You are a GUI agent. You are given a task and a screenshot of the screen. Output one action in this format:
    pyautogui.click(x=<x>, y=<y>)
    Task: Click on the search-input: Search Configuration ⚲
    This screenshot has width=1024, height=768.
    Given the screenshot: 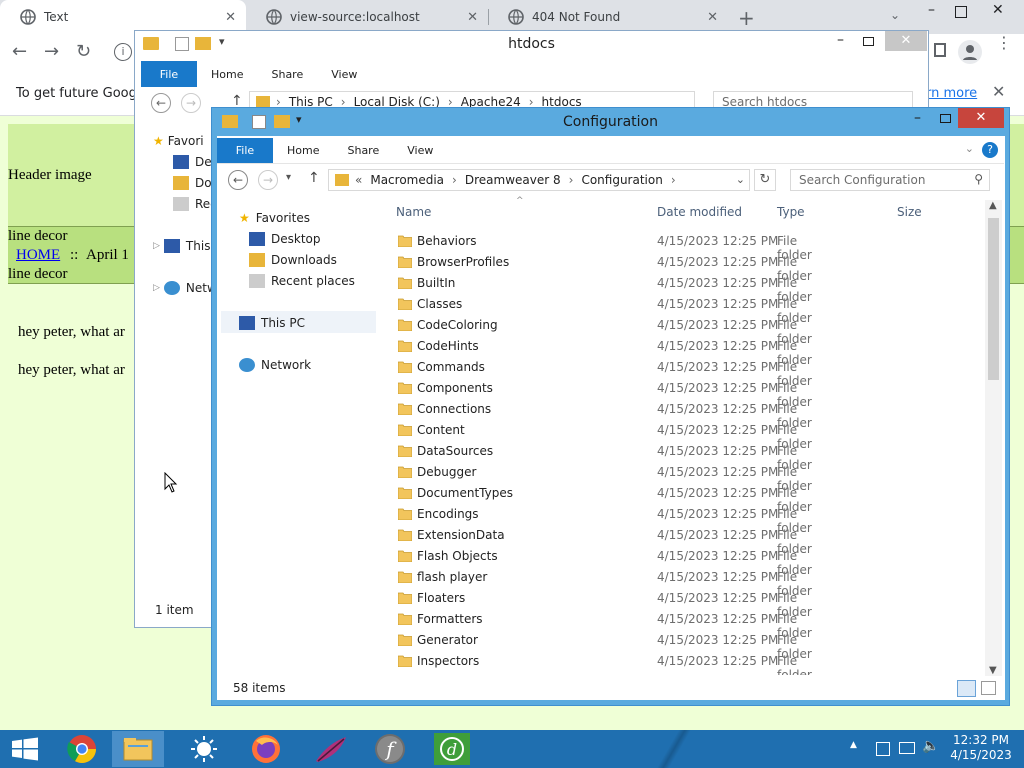 What is the action you would take?
    pyautogui.click(x=890, y=180)
    